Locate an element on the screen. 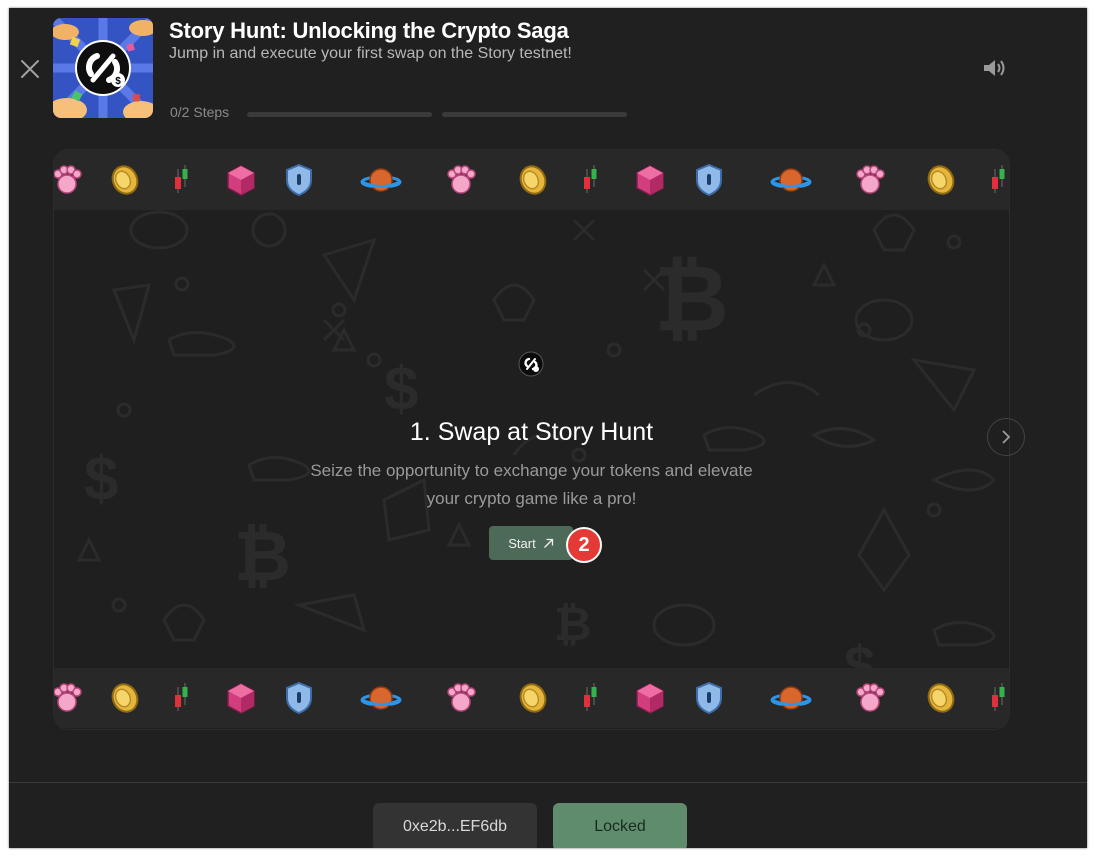 This screenshot has height=856, width=1095. quest-logo: $ is located at coordinates (103, 68).